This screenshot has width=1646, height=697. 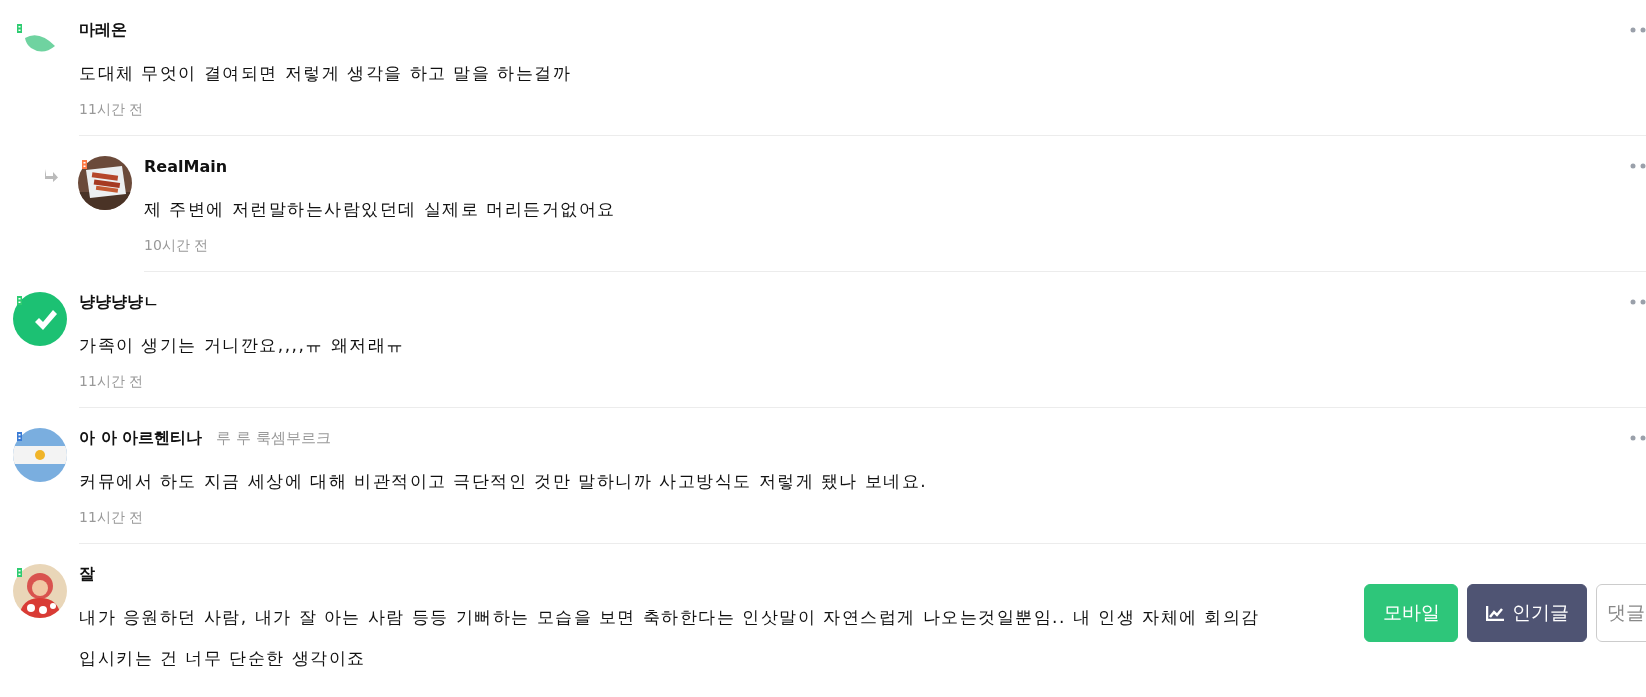 What do you see at coordinates (40, 43) in the screenshot?
I see `leaf-icon` at bounding box center [40, 43].